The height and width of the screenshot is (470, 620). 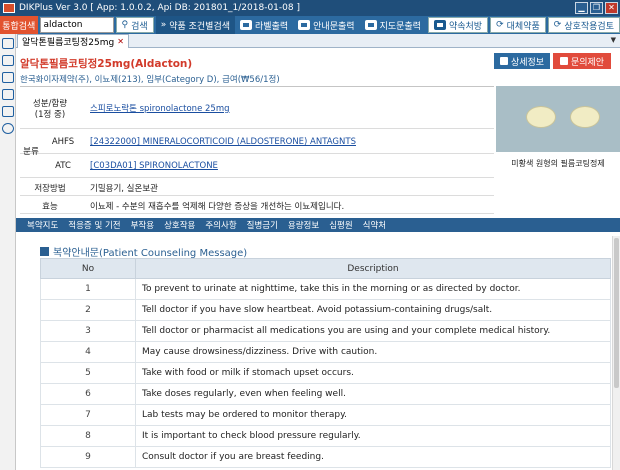 I want to click on substitute-drug-button: ⟳ 대체약품, so click(x=518, y=25).